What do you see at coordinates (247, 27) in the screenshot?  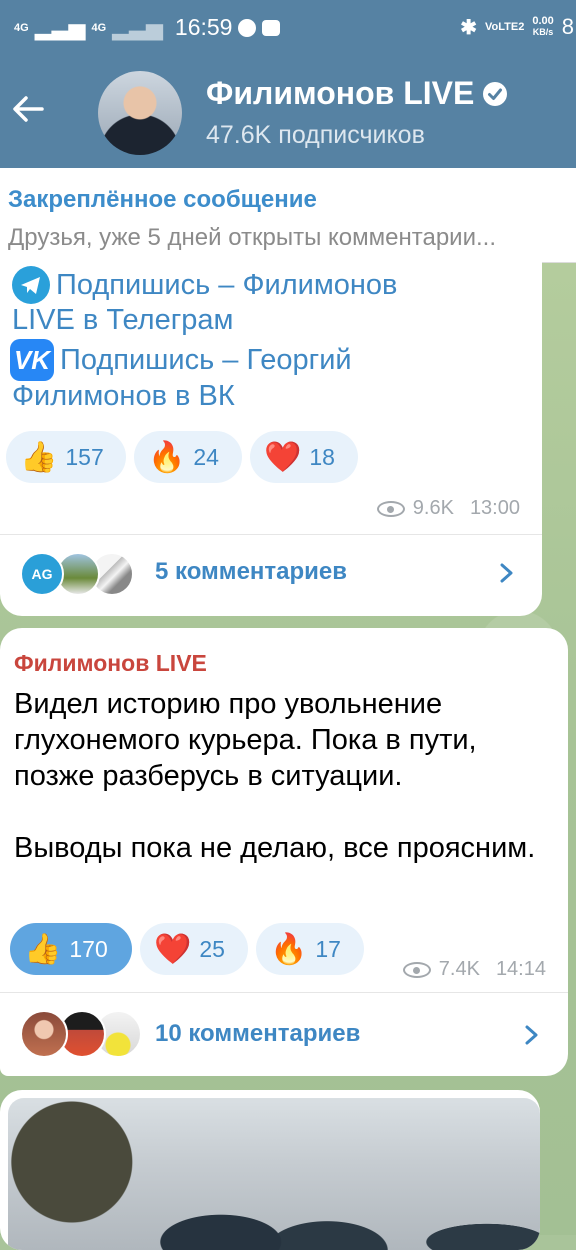 I see `telegram-notification-icon` at bounding box center [247, 27].